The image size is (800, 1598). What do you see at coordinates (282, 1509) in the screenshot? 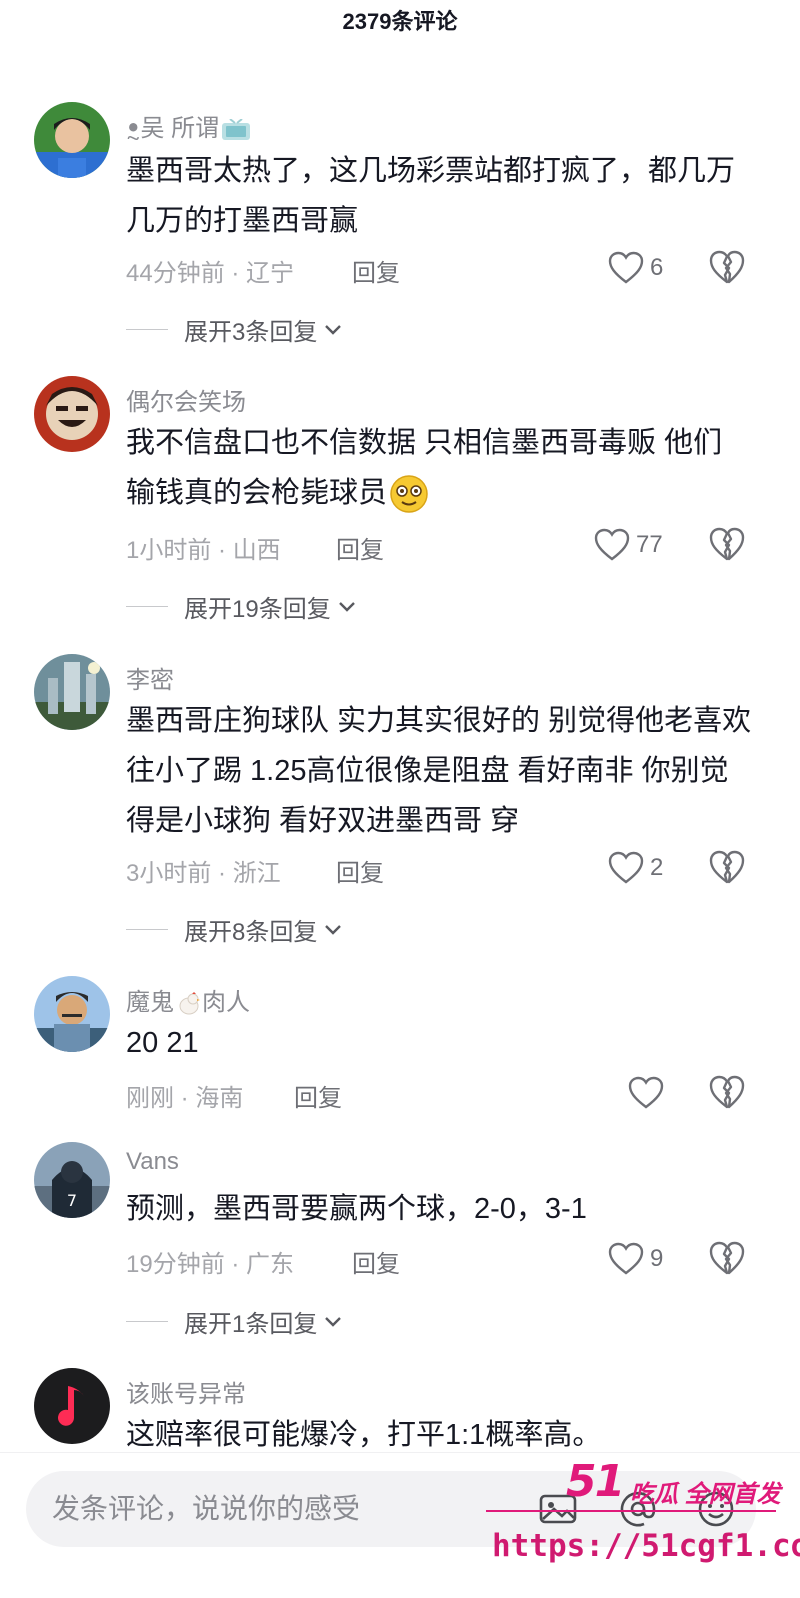
I see `comment-input` at bounding box center [282, 1509].